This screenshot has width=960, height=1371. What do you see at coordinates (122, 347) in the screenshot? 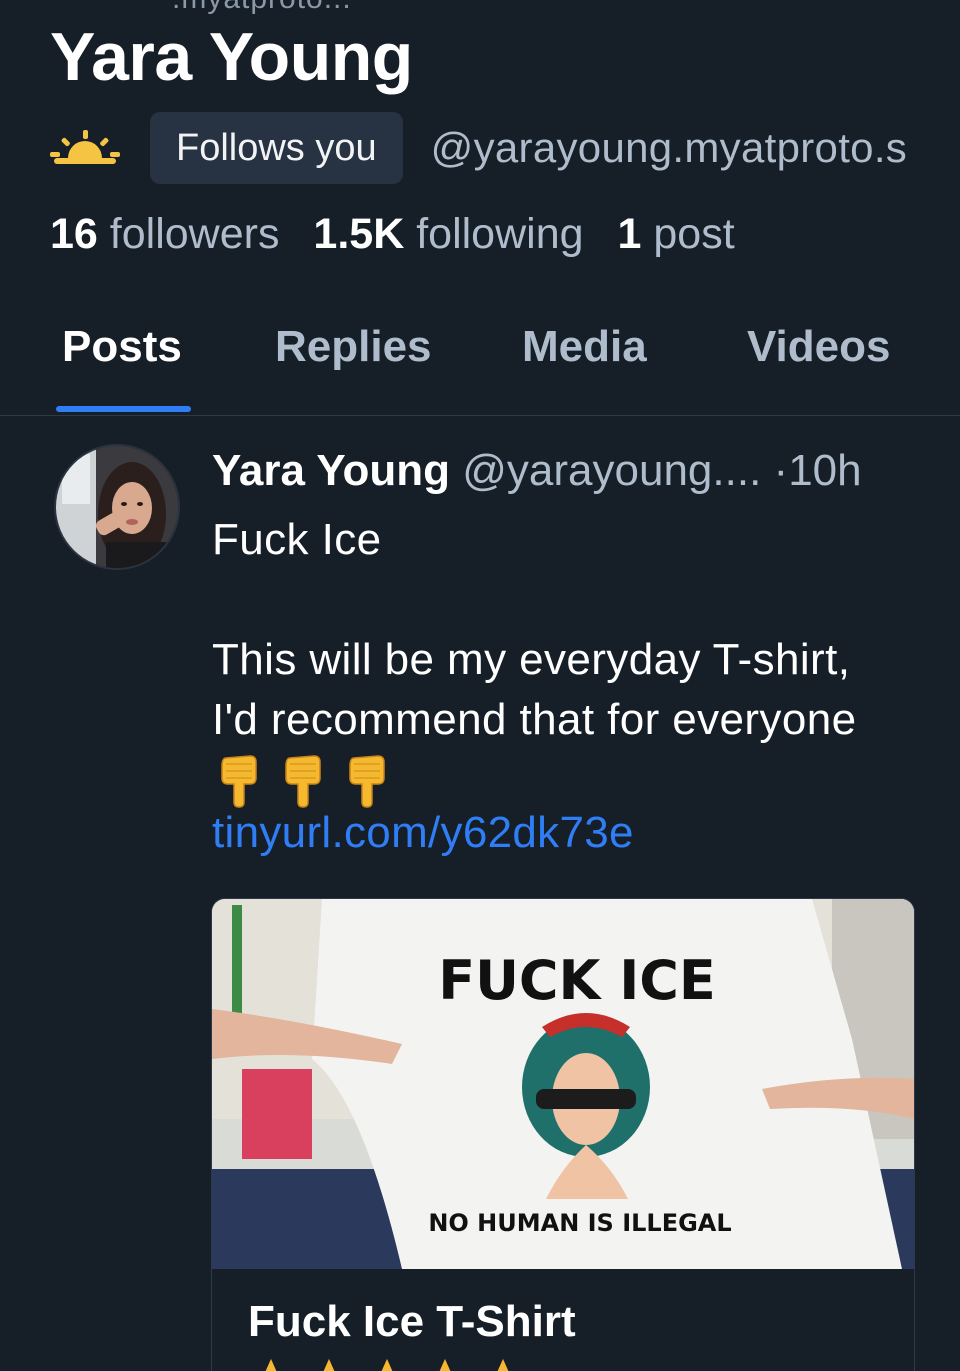
I see `tab-posts: Posts` at bounding box center [122, 347].